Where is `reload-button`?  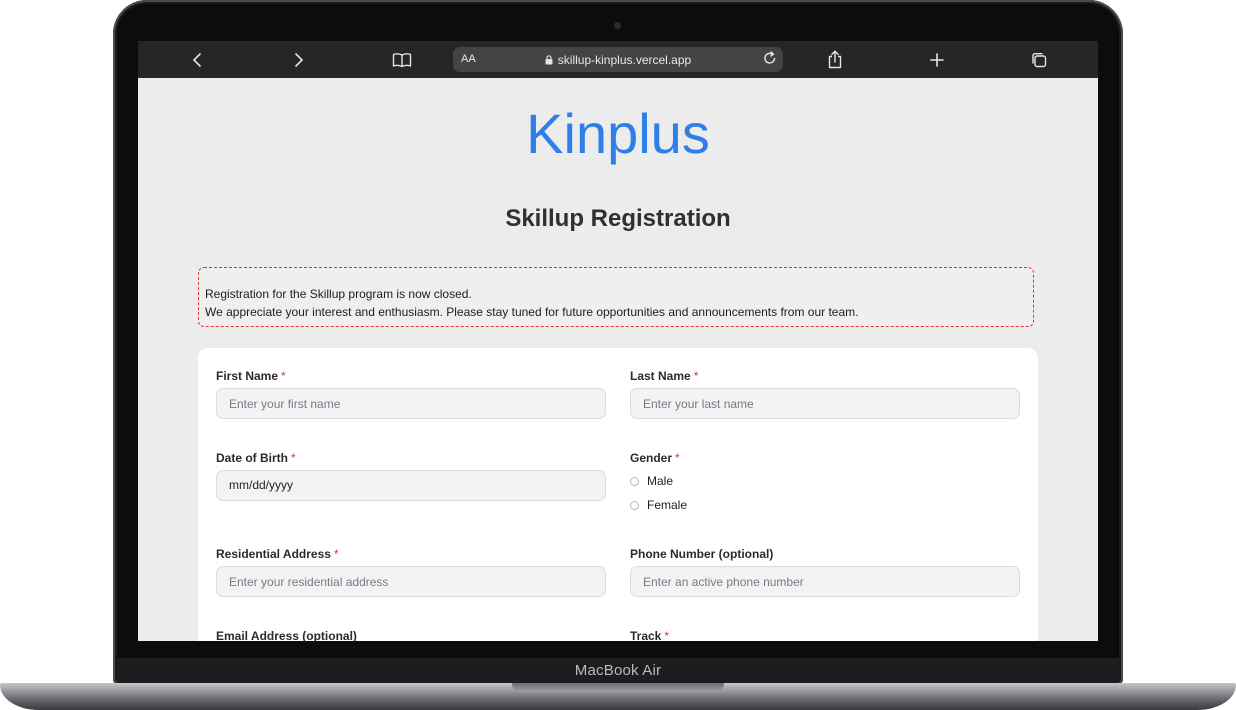
reload-button is located at coordinates (770, 60).